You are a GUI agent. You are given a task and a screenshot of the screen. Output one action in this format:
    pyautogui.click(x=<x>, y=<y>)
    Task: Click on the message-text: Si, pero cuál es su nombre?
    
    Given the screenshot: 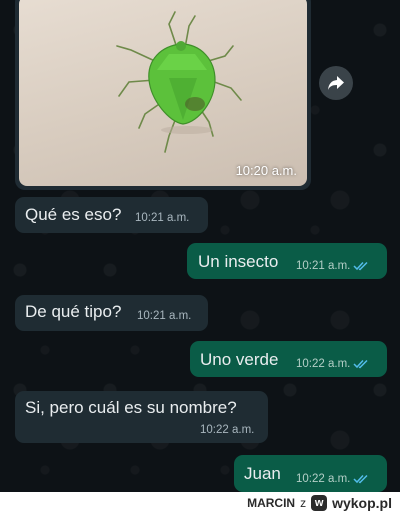 What is the action you would take?
    pyautogui.click(x=131, y=407)
    